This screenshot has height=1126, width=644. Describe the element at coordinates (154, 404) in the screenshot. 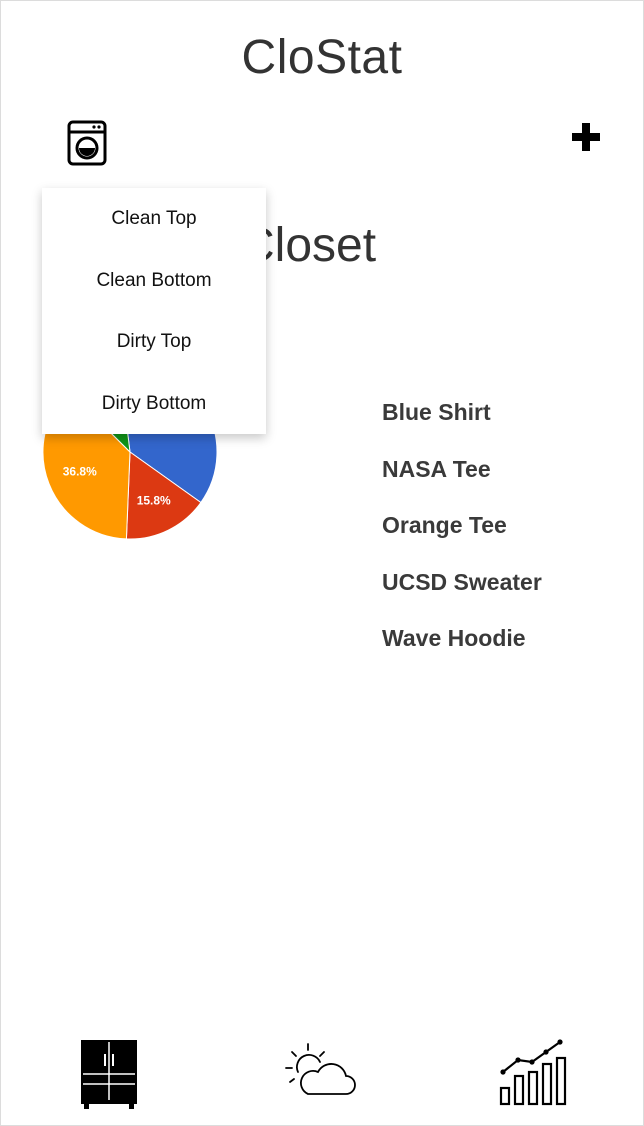

I see `menu-item-dirty-bottom: Dirty Bottom` at that location.